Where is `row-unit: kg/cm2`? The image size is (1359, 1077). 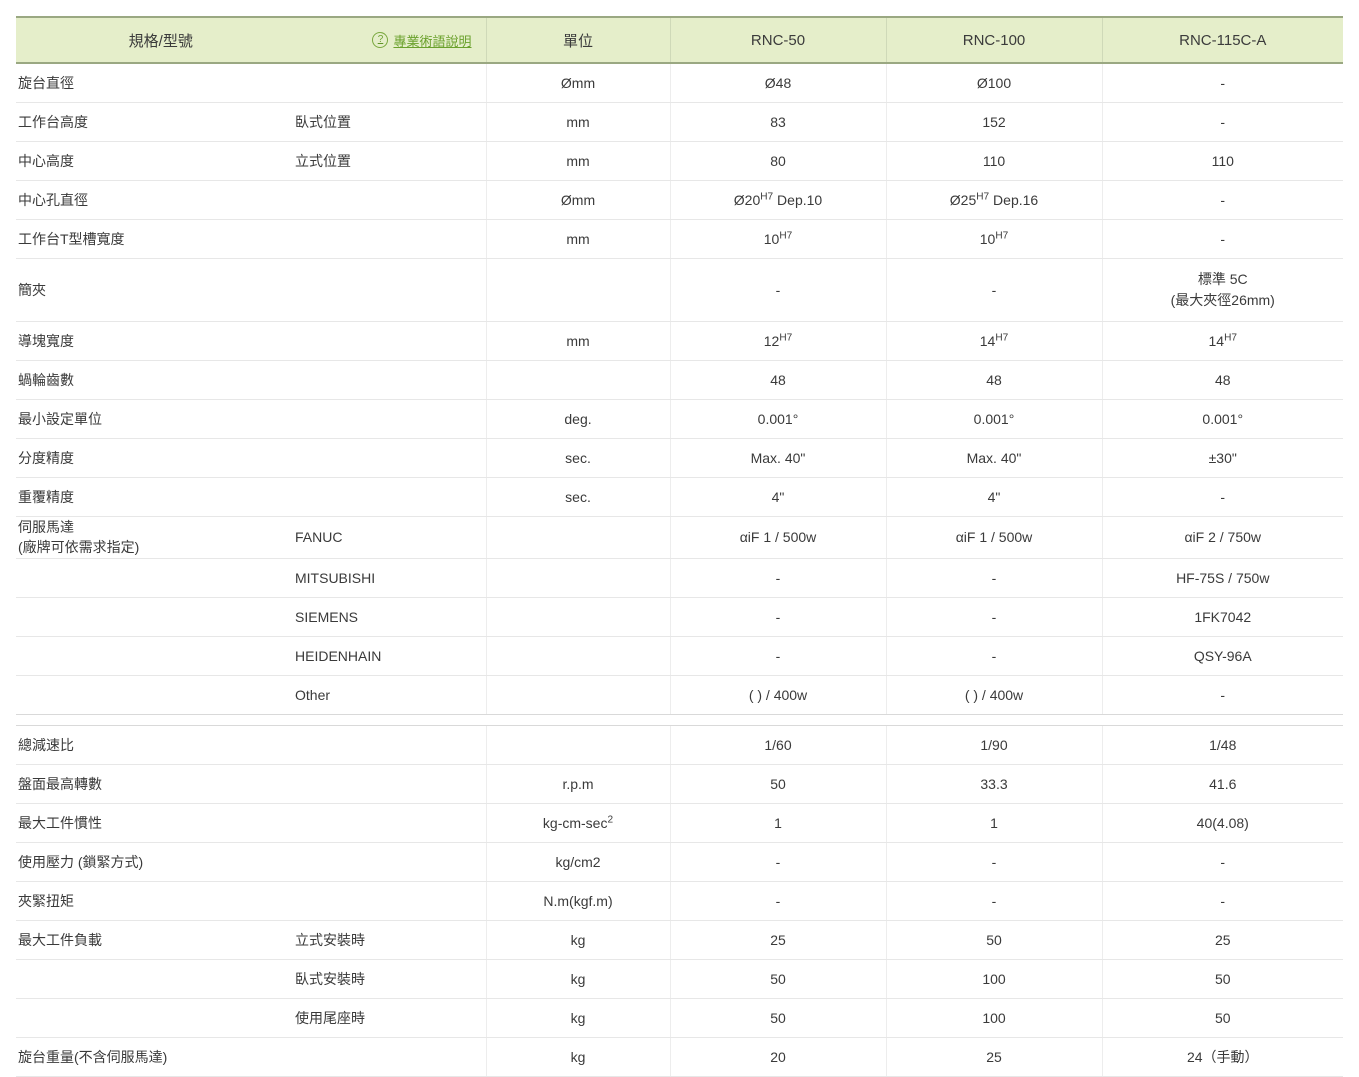 row-unit: kg/cm2 is located at coordinates (577, 862).